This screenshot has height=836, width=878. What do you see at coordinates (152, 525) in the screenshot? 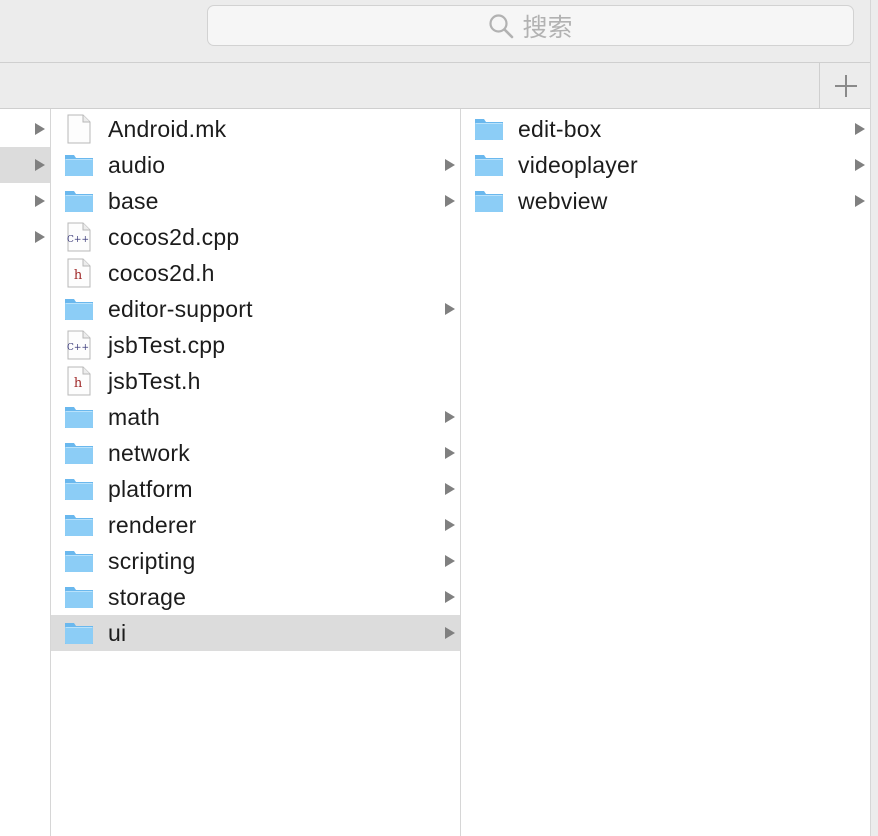
I see `item-label: renderer` at bounding box center [152, 525].